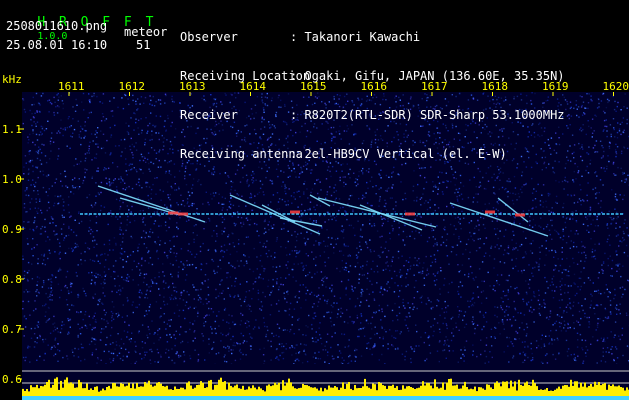 Image resolution: width=629 pixels, height=400 pixels. What do you see at coordinates (434, 86) in the screenshot?
I see `x-tick-label: 1617` at bounding box center [434, 86].